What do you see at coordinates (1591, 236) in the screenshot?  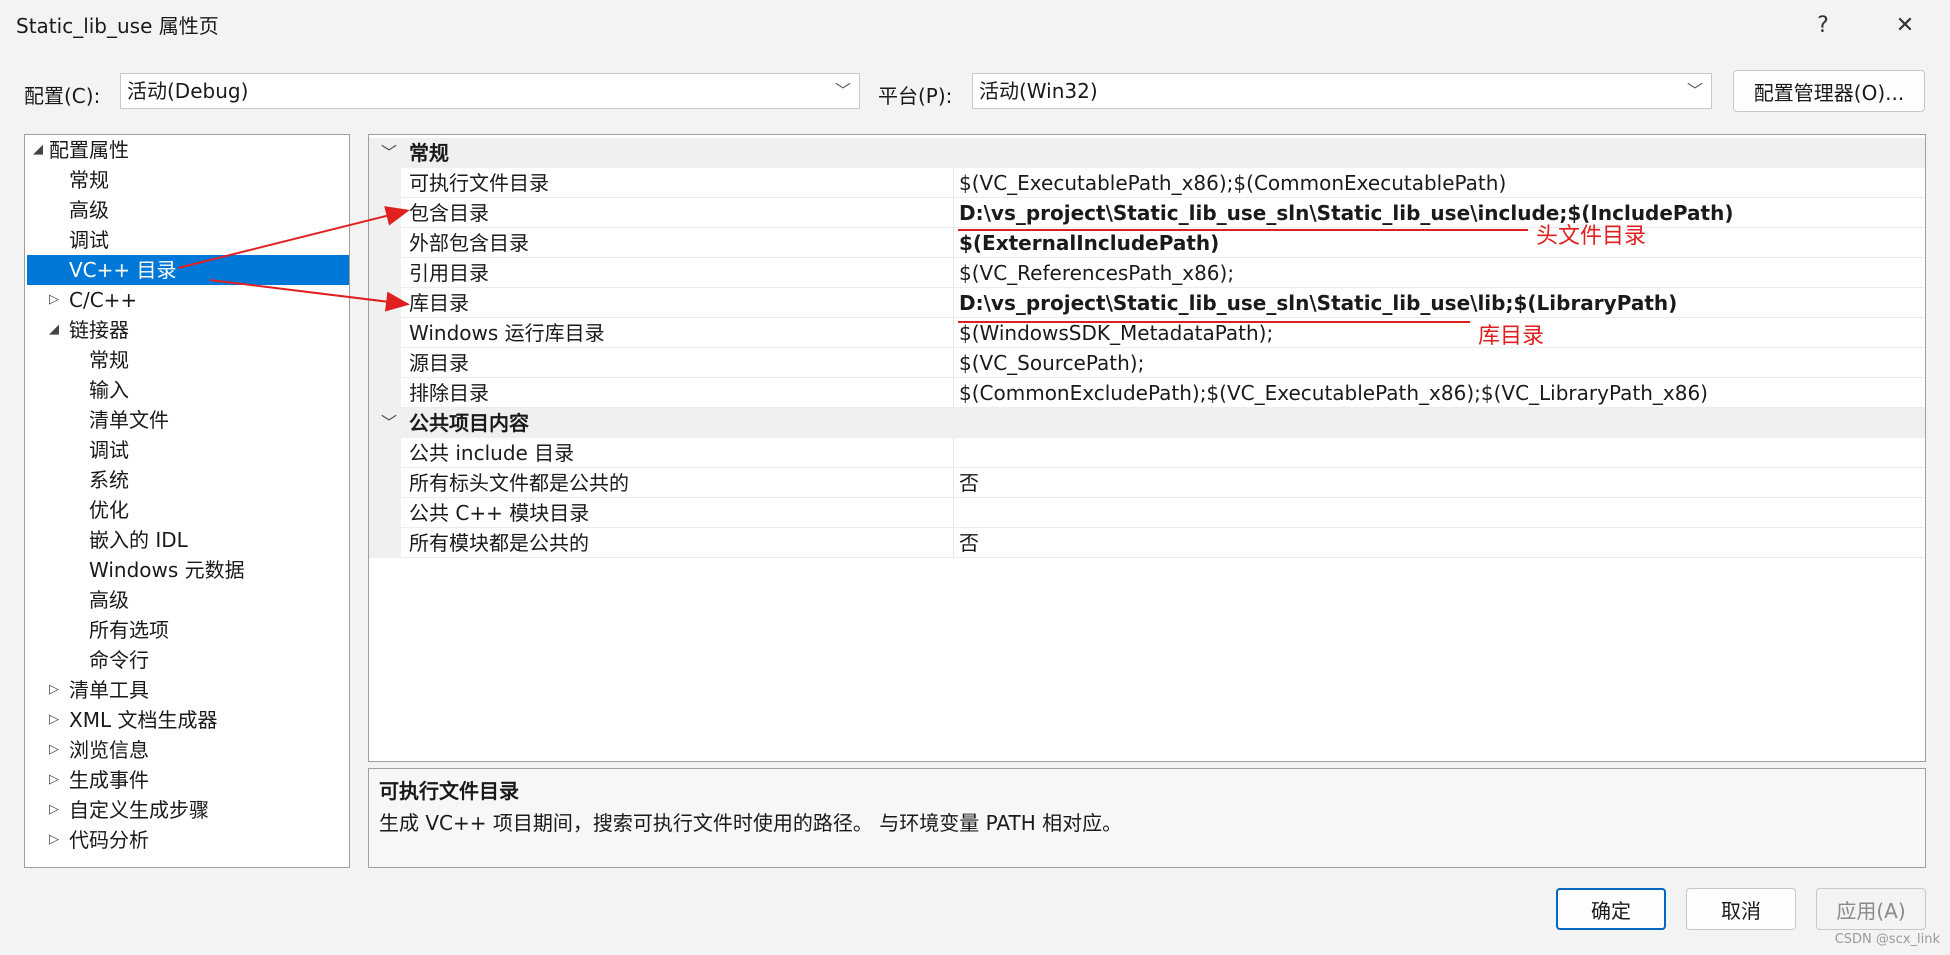 I see `annotation-include-note: 头文件目录` at bounding box center [1591, 236].